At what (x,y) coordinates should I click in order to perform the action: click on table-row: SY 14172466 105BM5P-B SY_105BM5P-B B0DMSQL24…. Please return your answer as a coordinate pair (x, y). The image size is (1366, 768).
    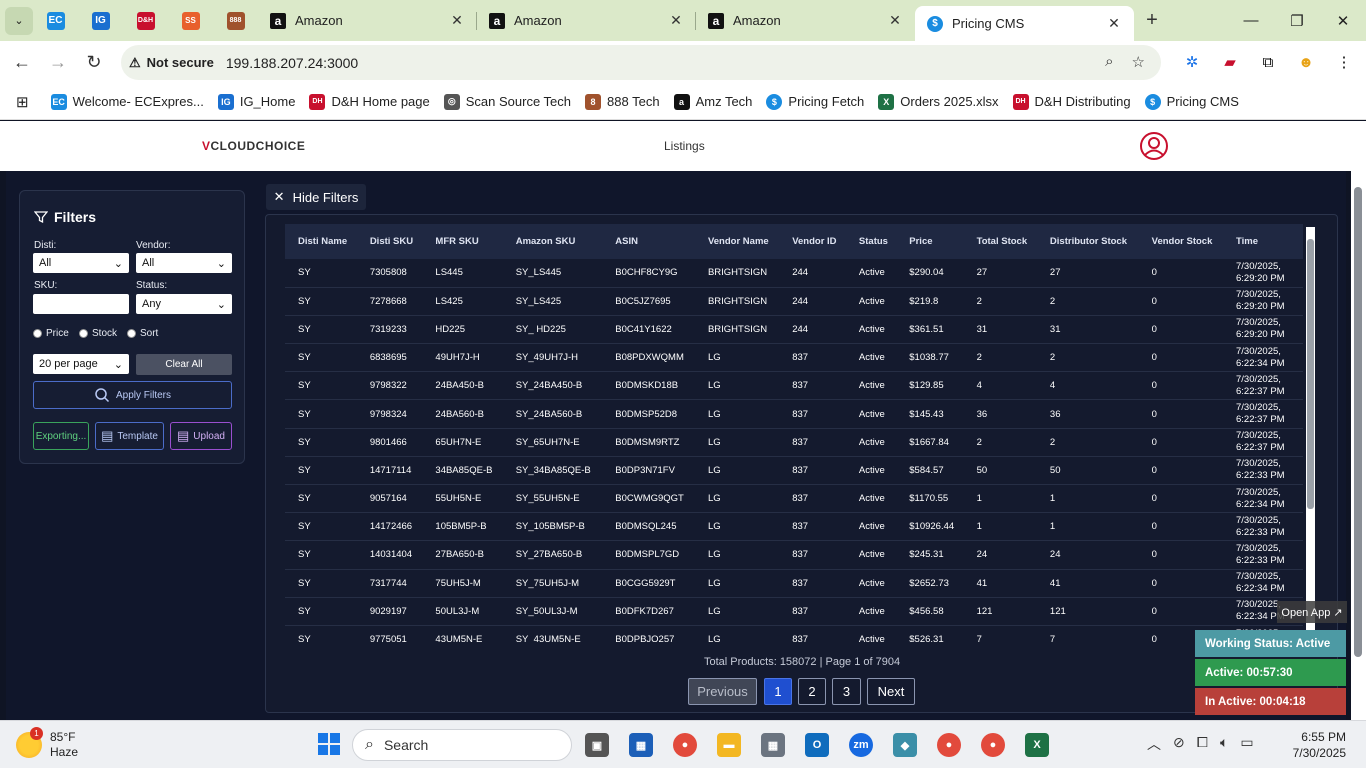
    Looking at the image, I should click on (794, 527).